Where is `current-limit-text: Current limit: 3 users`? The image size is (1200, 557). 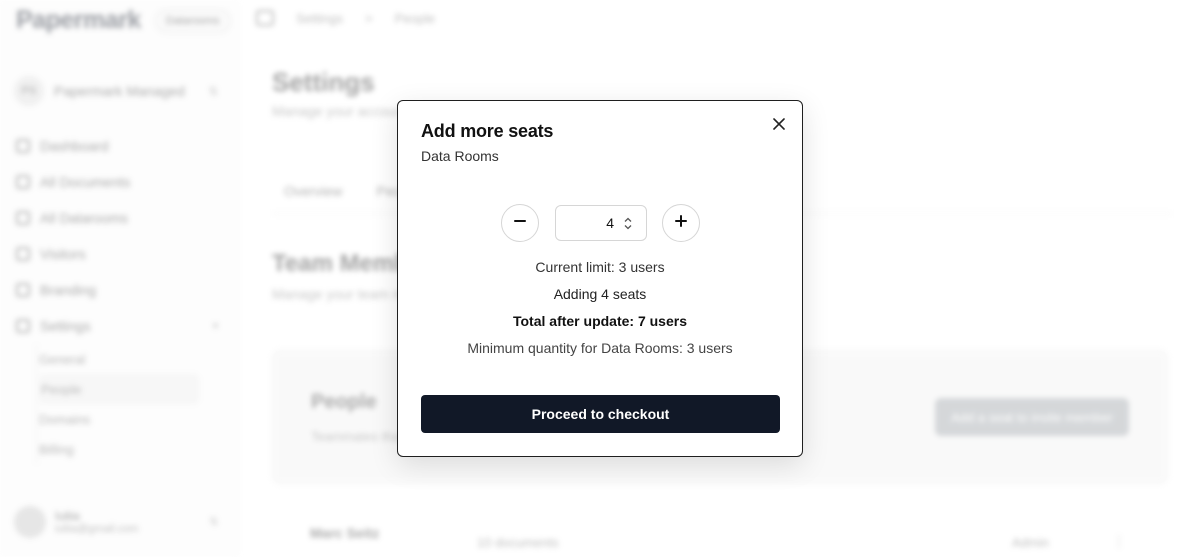 current-limit-text: Current limit: 3 users is located at coordinates (600, 267).